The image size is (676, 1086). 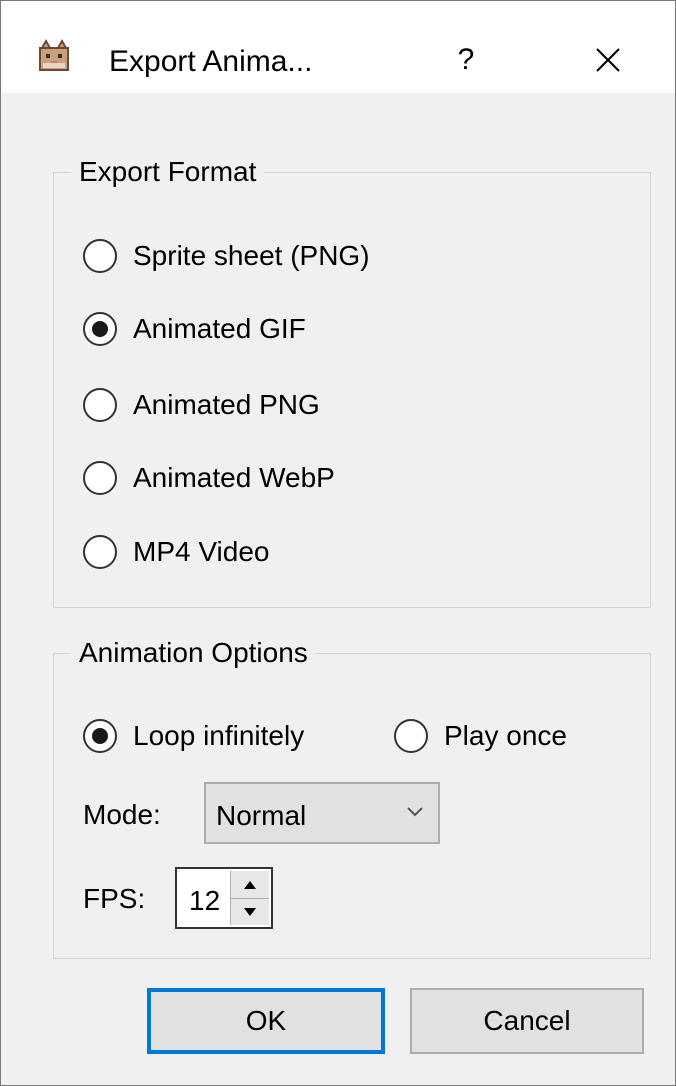 I want to click on radio-label-play-once: Play once, so click(x=505, y=735).